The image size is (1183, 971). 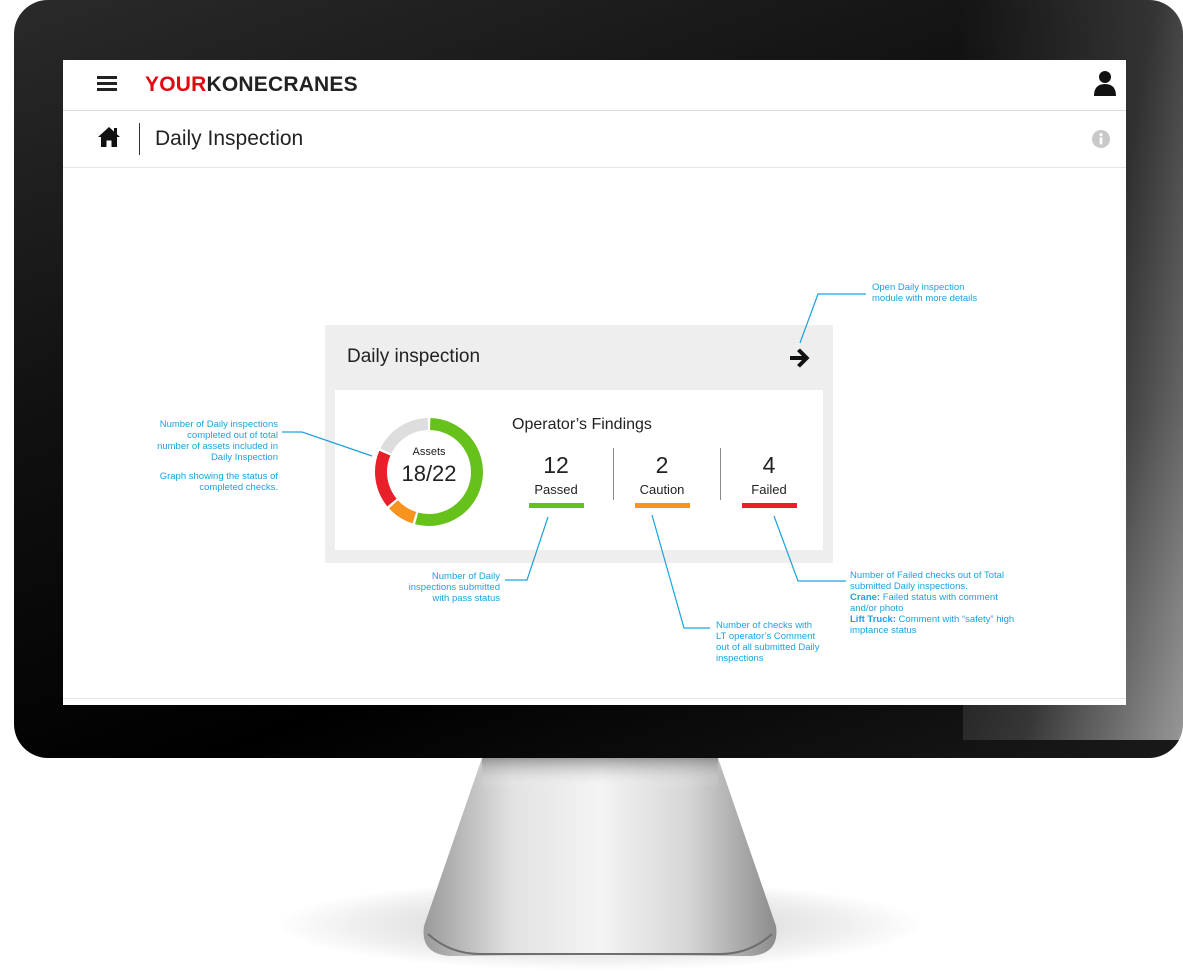 I want to click on metric-failed: 4 Failed, so click(x=769, y=480).